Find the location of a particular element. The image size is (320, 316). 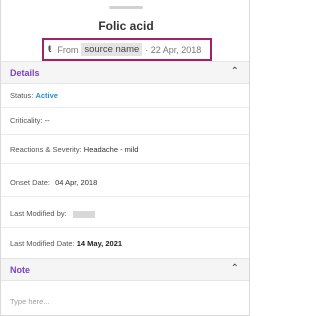

reactions-row: Reactions & Severity: Headache - mild is located at coordinates (74, 149).